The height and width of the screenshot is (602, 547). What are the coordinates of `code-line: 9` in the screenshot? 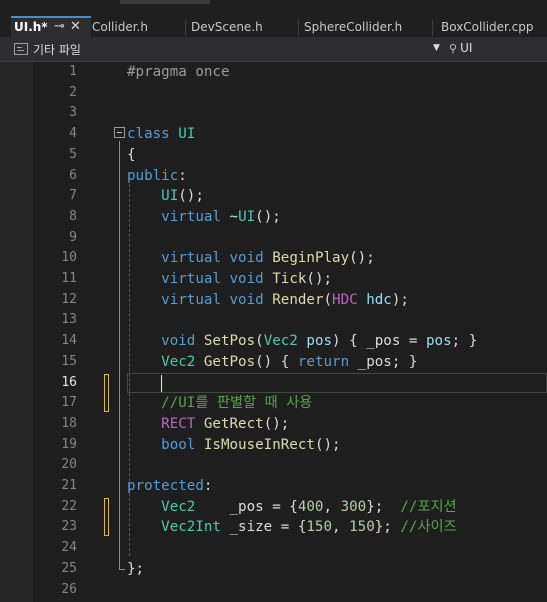 It's located at (273, 238).